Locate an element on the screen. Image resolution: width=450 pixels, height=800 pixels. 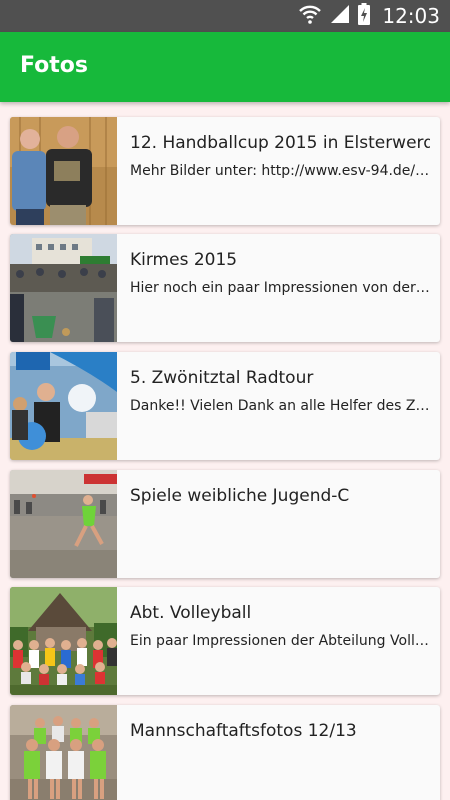
album-title: Abt. Volleyball is located at coordinates (191, 613).